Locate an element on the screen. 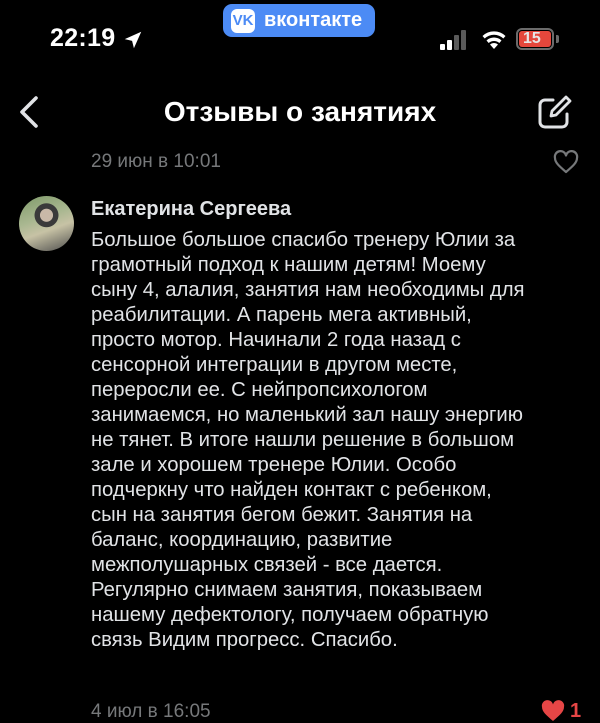 Image resolution: width=600 pixels, height=723 pixels. cellular-signal-icon is located at coordinates (453, 40).